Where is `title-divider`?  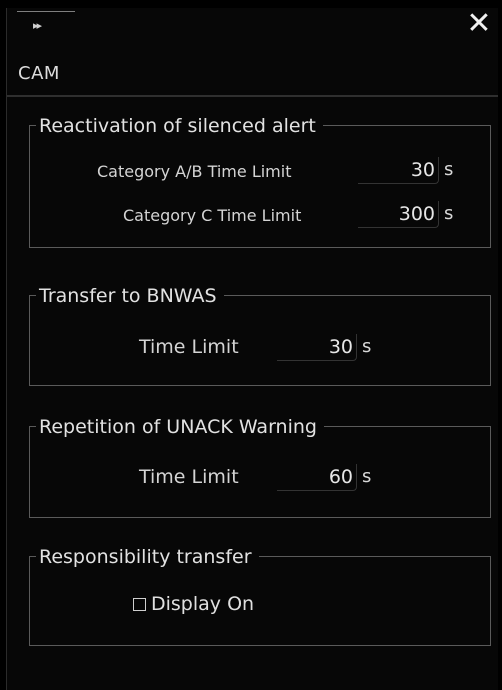 title-divider is located at coordinates (252, 96).